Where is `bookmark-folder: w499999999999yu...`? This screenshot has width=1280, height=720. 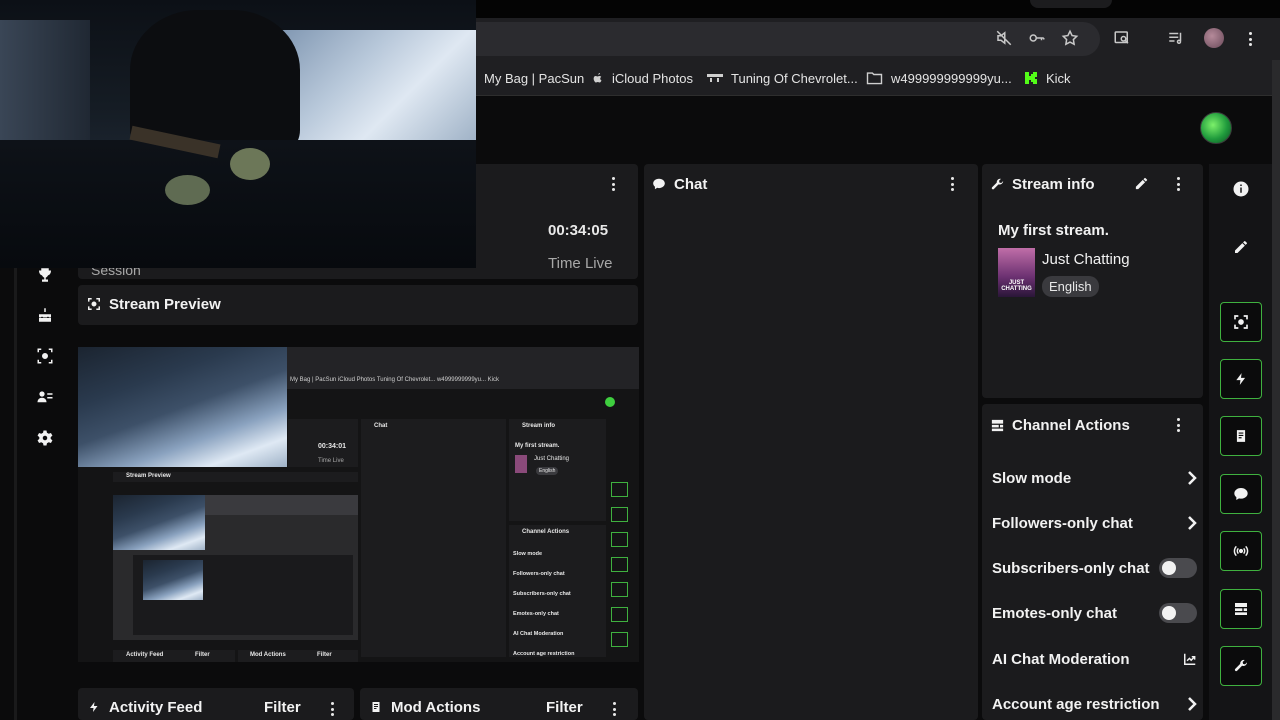
bookmark-folder: w499999999999yu... is located at coordinates (939, 78).